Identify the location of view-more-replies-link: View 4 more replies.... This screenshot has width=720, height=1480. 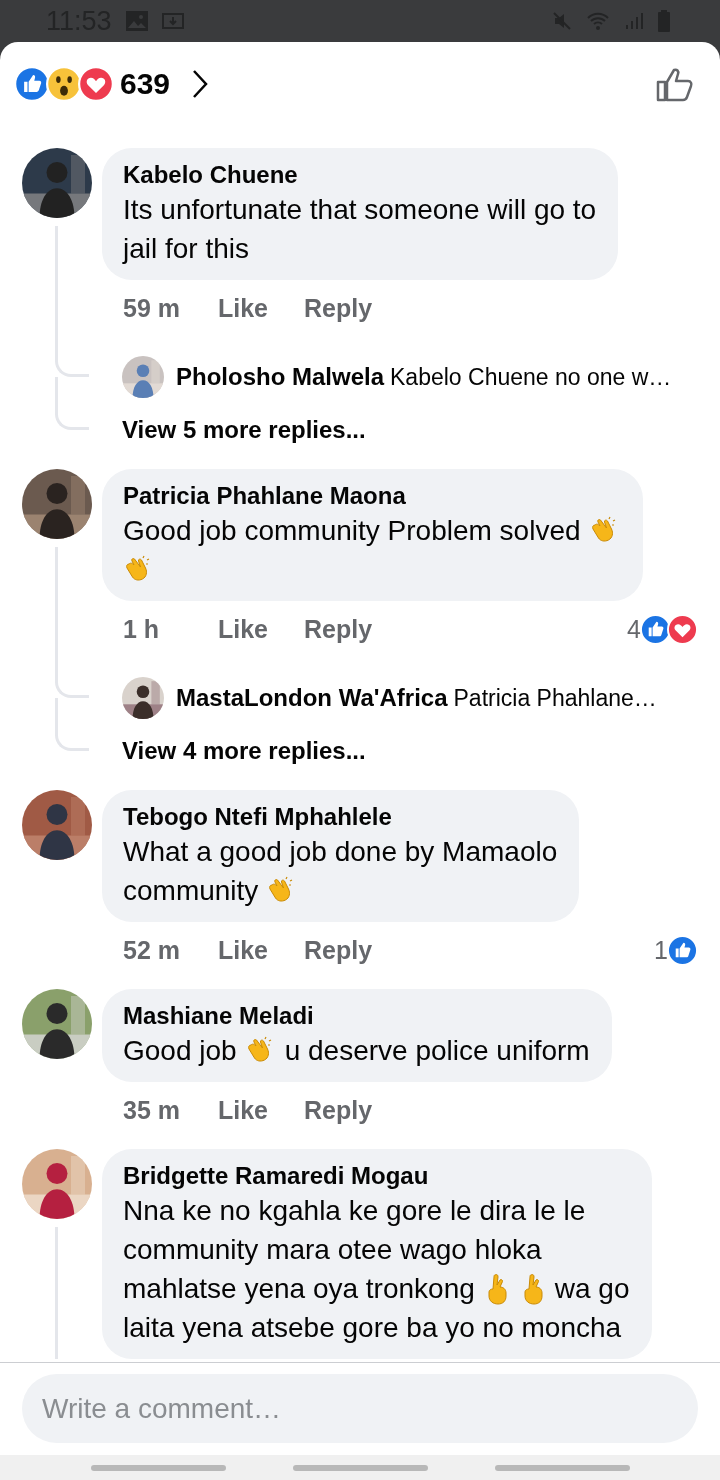
(244, 751).